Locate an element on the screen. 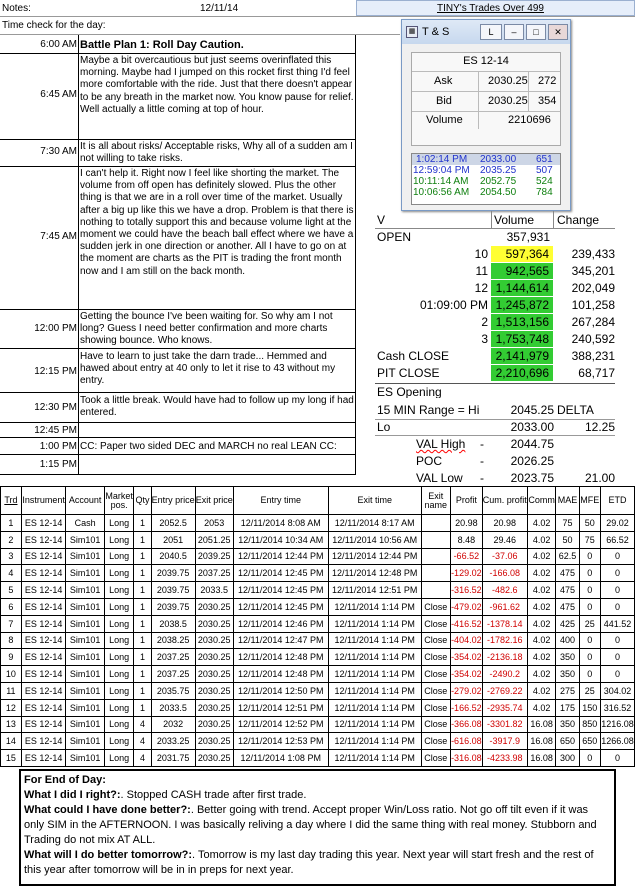  ts-titlebar: ▦ T & S L – □ ✕ is located at coordinates (486, 32).